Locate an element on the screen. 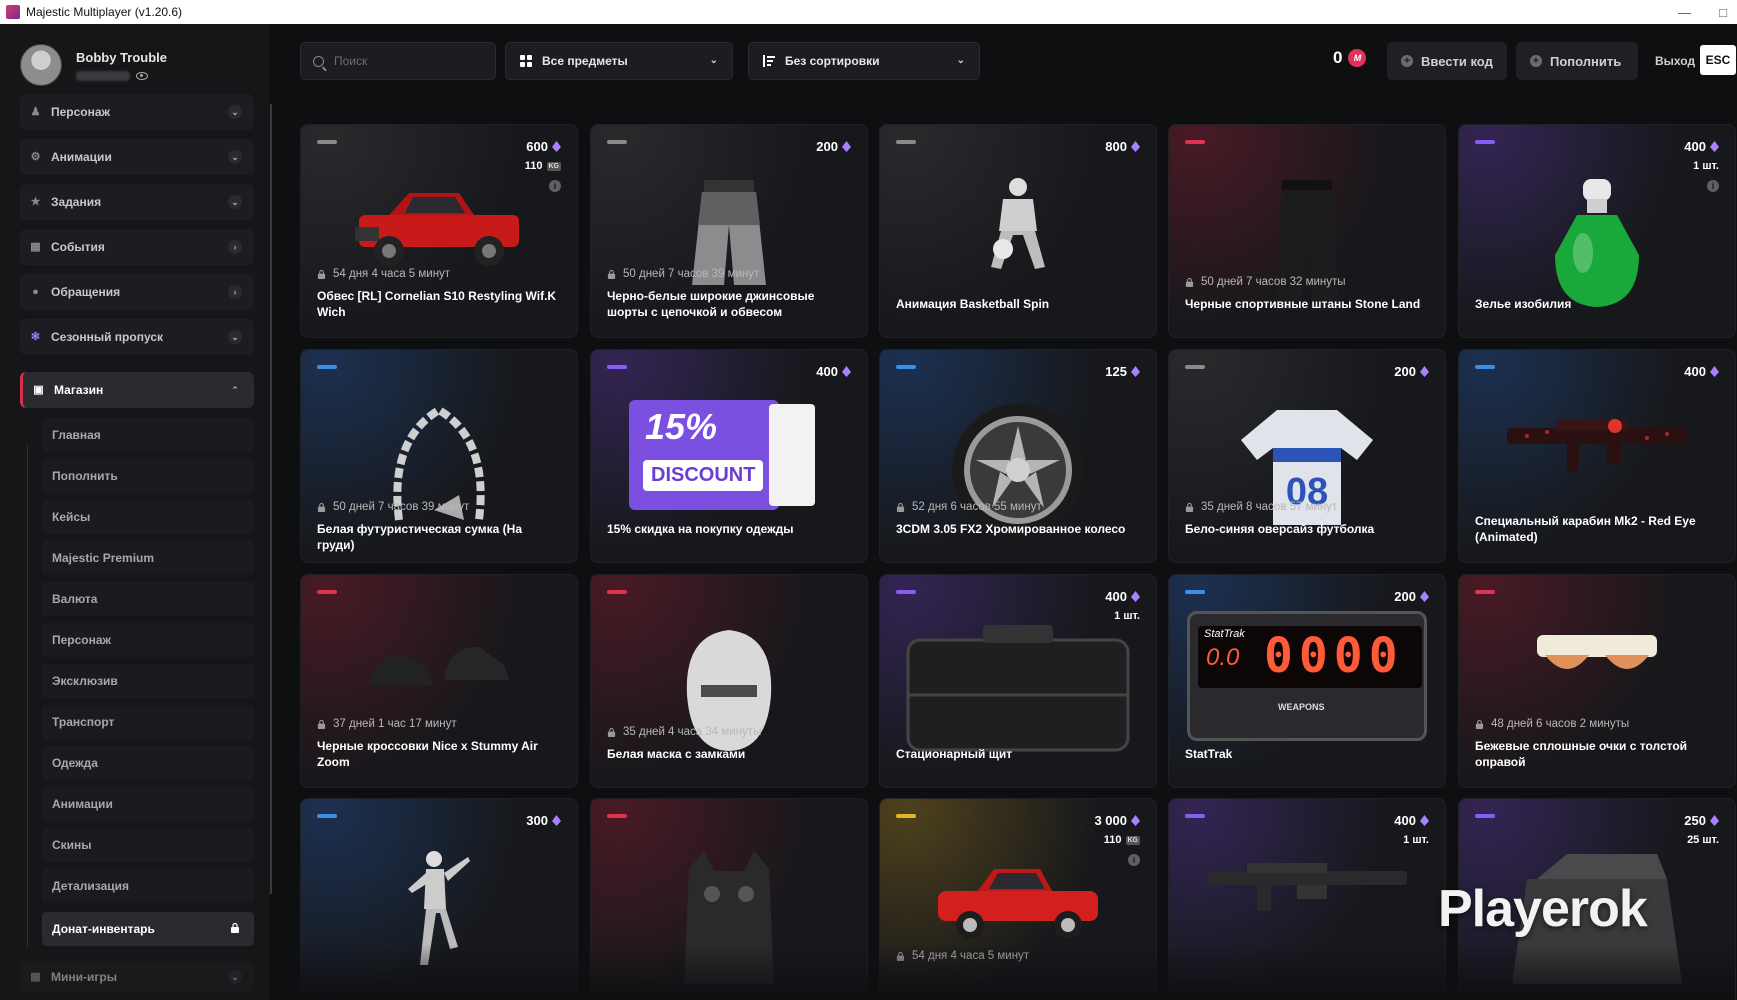 The image size is (1737, 1000). sub-item-label: Валюта is located at coordinates (75, 599).